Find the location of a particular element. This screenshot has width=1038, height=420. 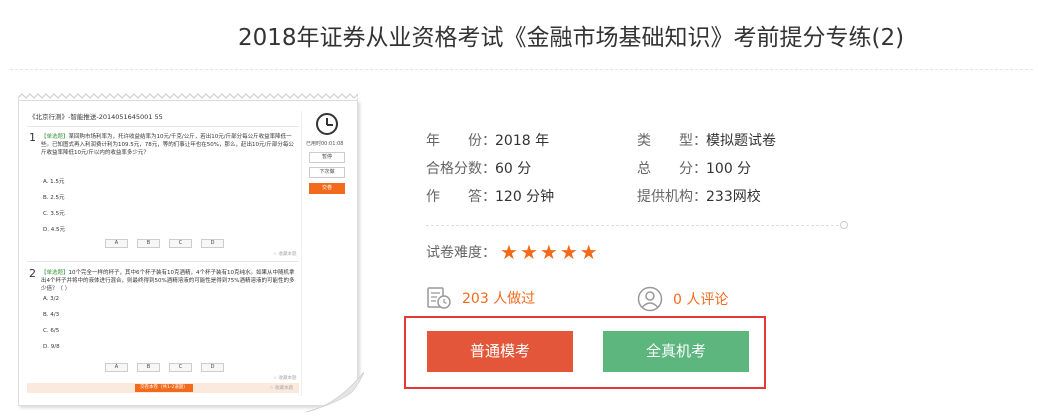

question-option: C. 3.5元 is located at coordinates (54, 214).